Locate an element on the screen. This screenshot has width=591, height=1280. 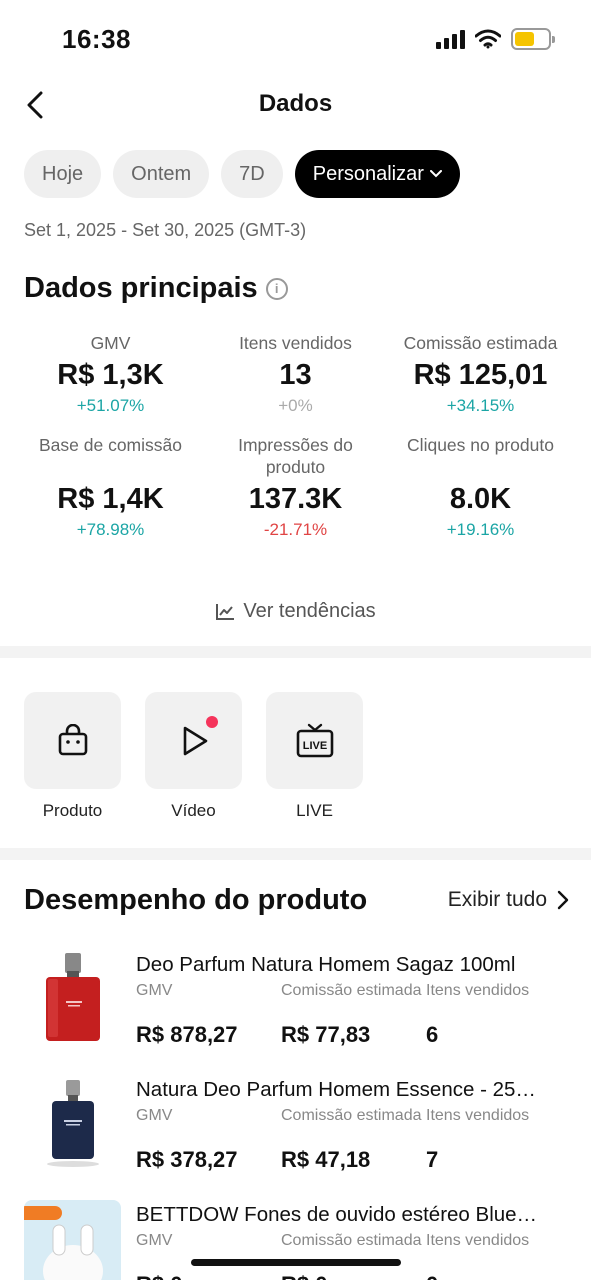
status-bar: 16:38 is located at coordinates (295, 40).